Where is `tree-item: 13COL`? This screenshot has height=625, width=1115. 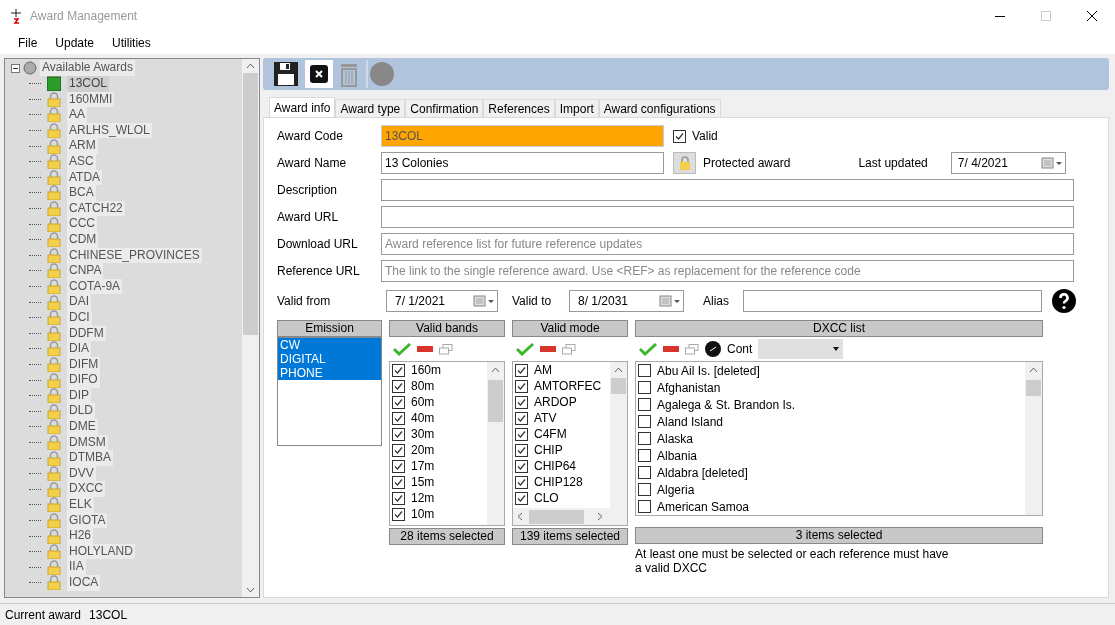 tree-item: 13COL is located at coordinates (88, 84).